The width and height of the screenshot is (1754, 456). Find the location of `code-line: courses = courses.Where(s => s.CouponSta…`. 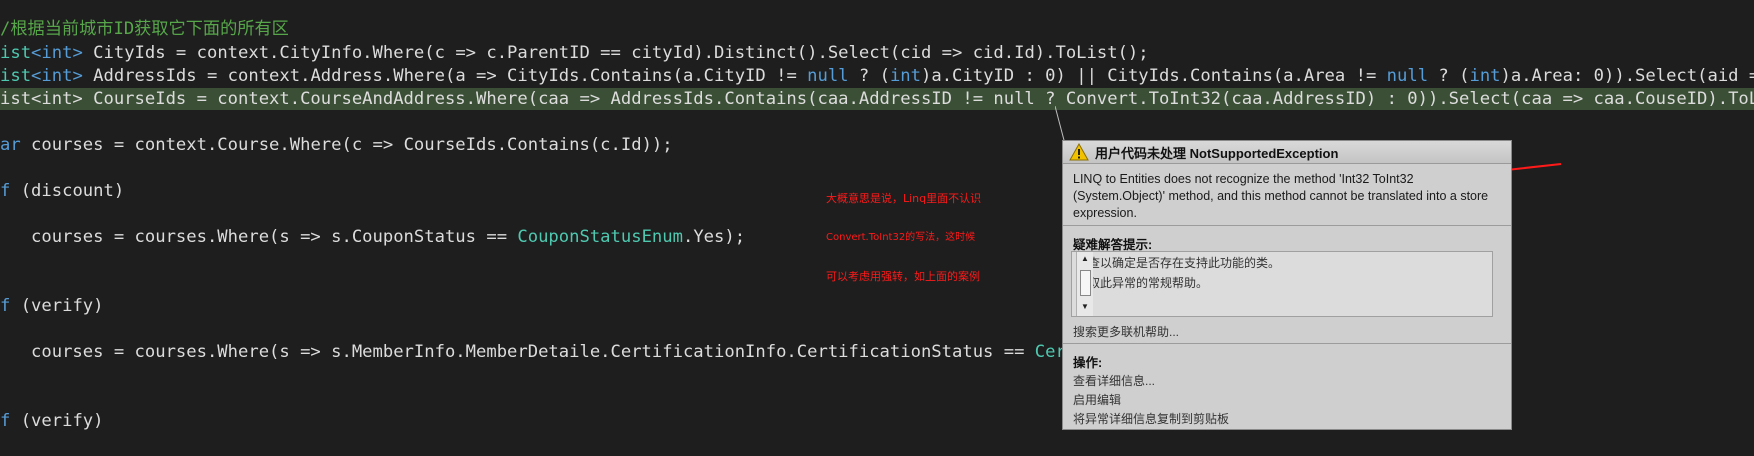

code-line: courses = courses.Where(s => s.CouponSta… is located at coordinates (372, 237).